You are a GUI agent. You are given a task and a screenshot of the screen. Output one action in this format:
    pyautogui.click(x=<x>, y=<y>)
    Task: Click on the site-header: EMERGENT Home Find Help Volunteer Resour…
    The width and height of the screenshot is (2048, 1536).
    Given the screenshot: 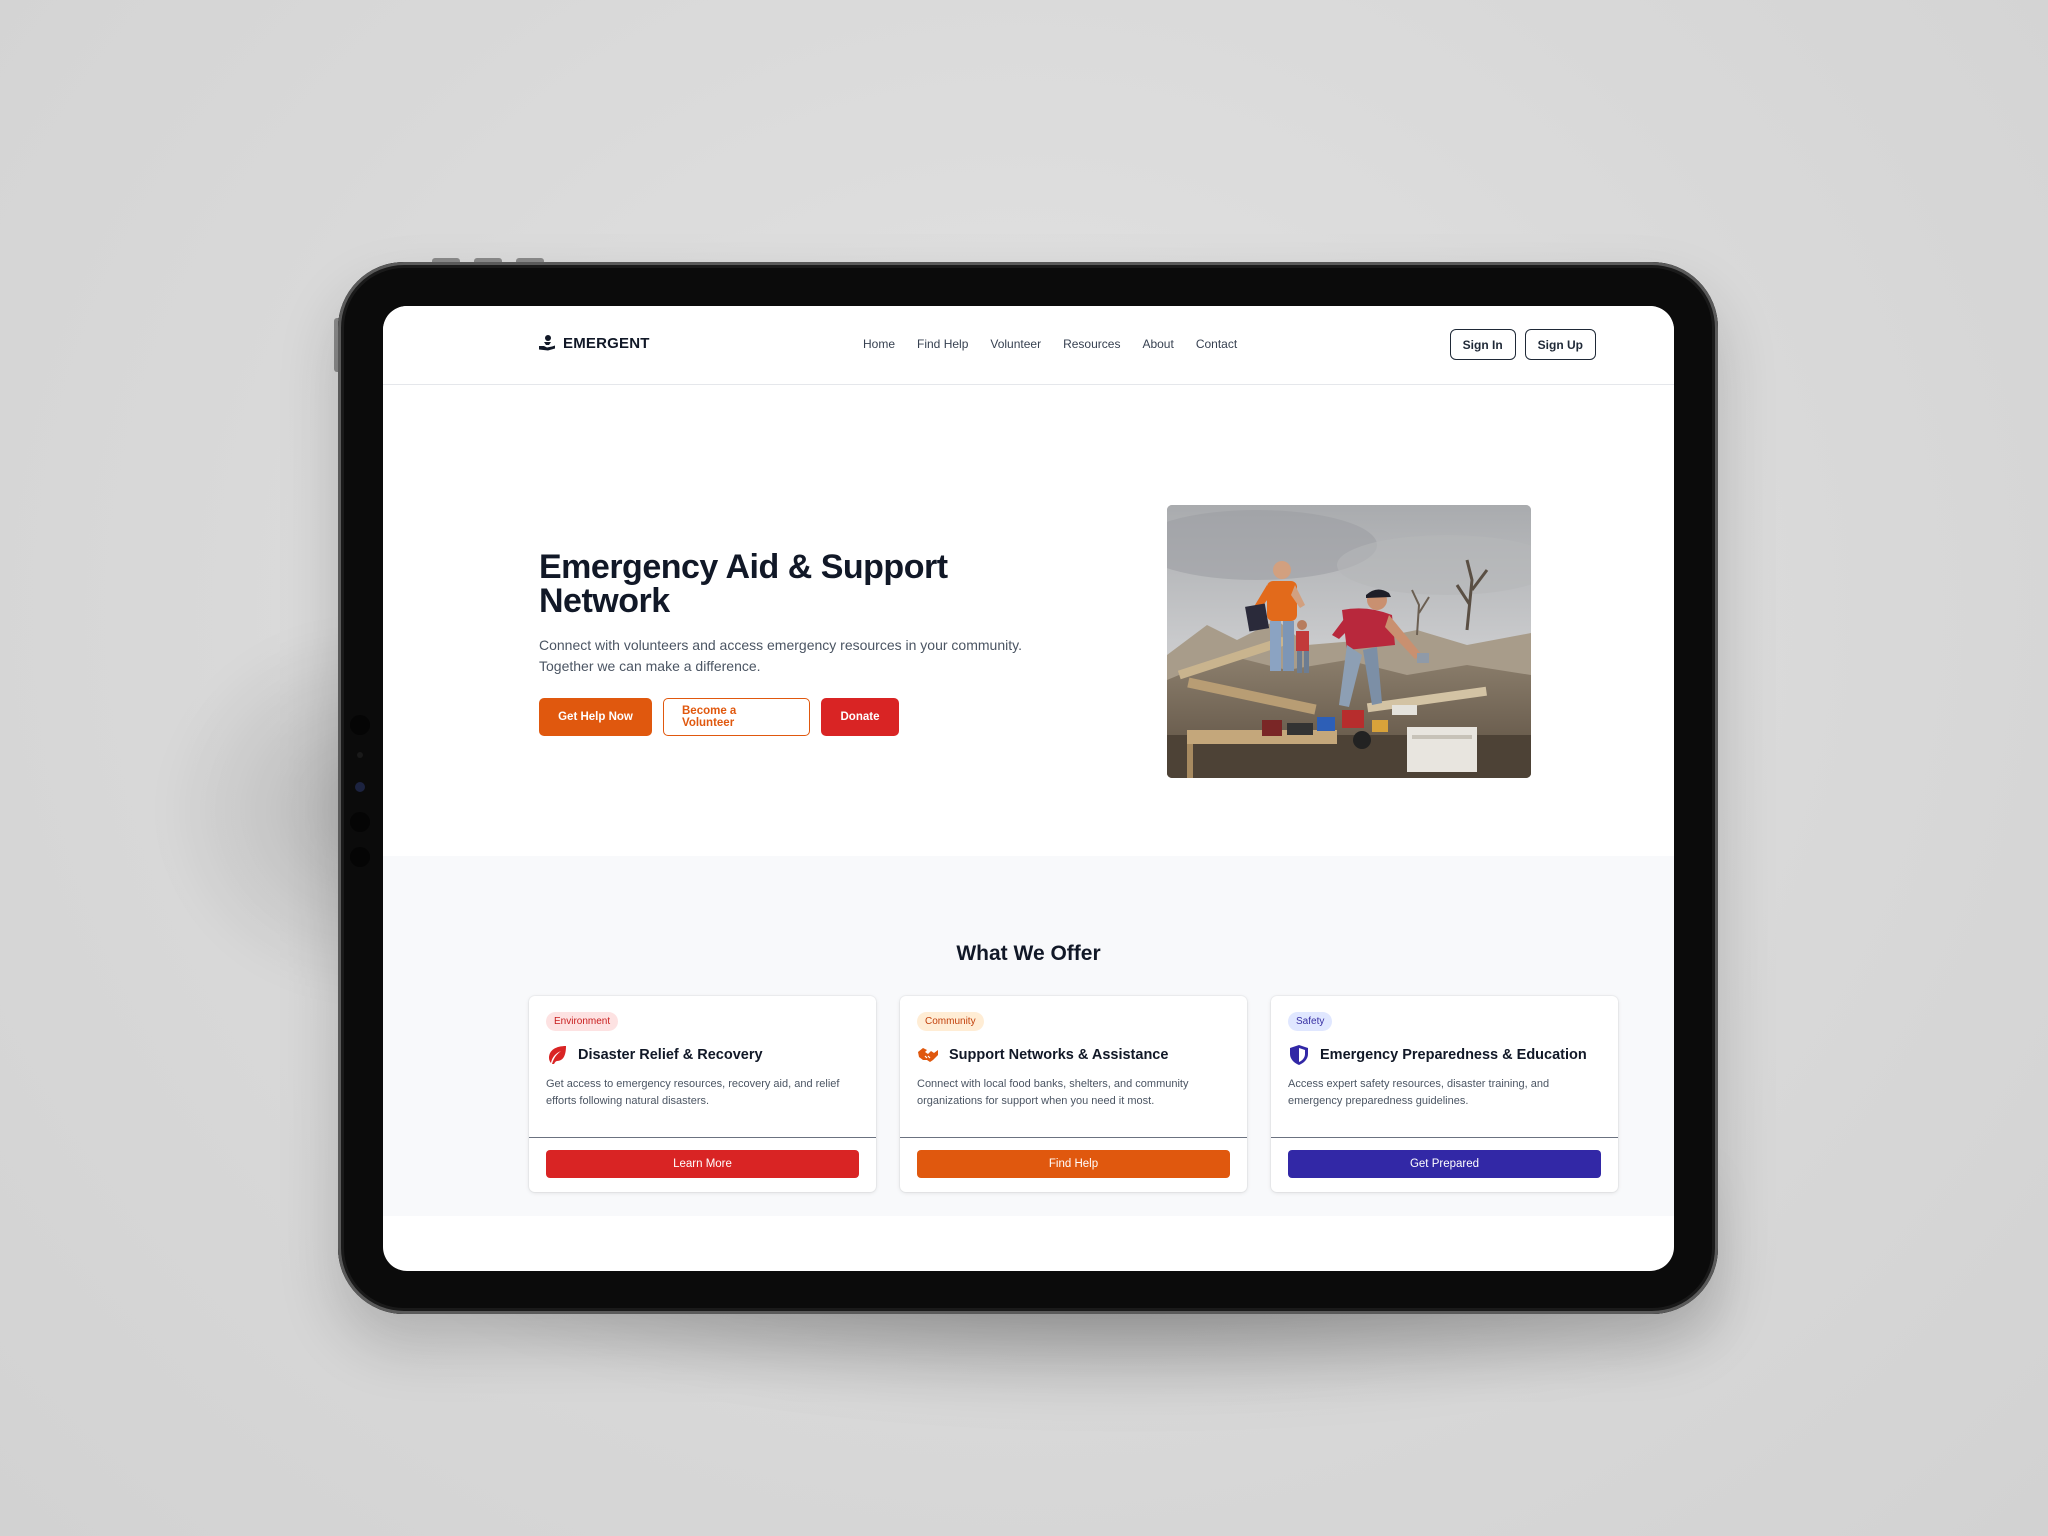 What is the action you would take?
    pyautogui.click(x=1028, y=345)
    